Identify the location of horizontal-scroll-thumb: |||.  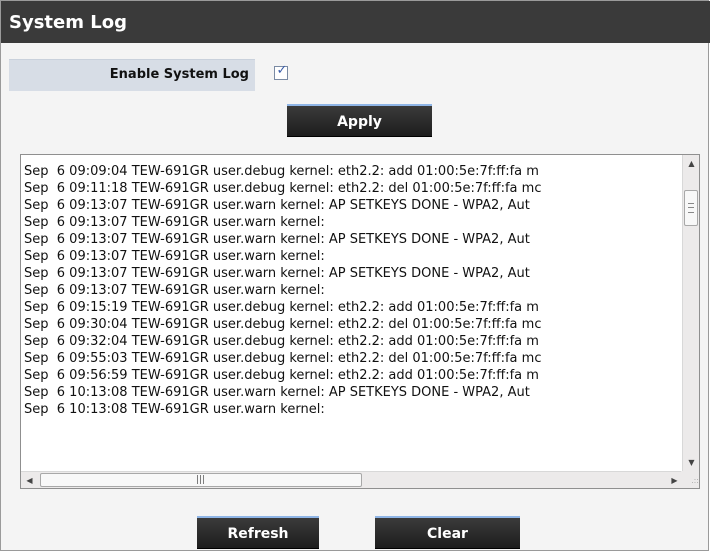
(201, 480).